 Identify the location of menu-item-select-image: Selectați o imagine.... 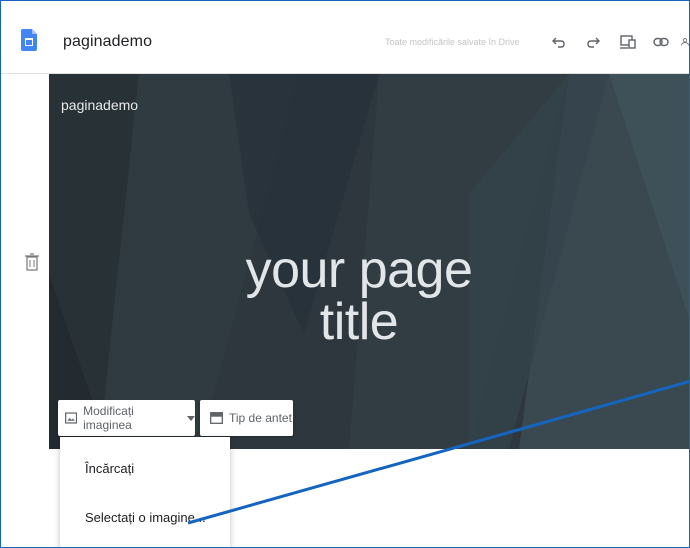
(145, 517).